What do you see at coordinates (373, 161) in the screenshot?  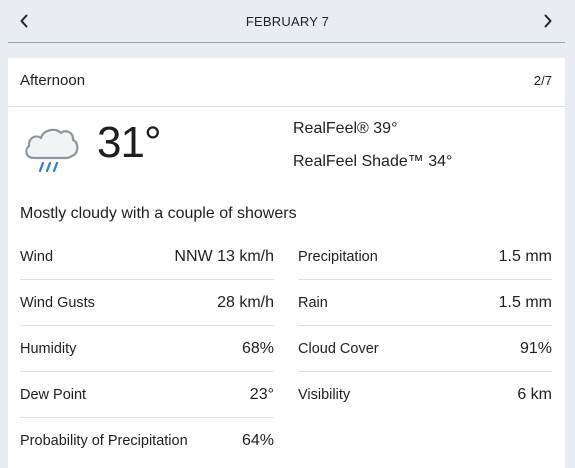 I see `realfeel-shade: RealFeel Shade™ 34°` at bounding box center [373, 161].